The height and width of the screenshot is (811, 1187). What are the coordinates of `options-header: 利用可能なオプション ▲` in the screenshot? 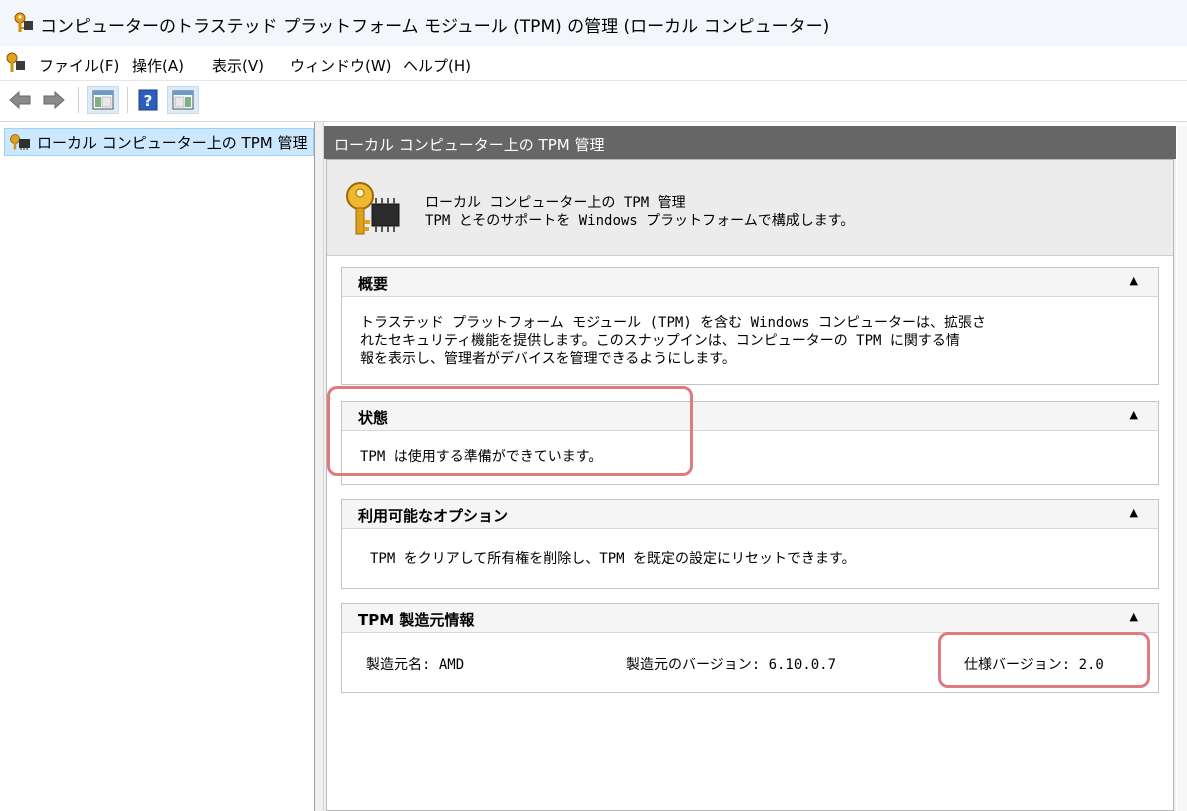 It's located at (750, 514).